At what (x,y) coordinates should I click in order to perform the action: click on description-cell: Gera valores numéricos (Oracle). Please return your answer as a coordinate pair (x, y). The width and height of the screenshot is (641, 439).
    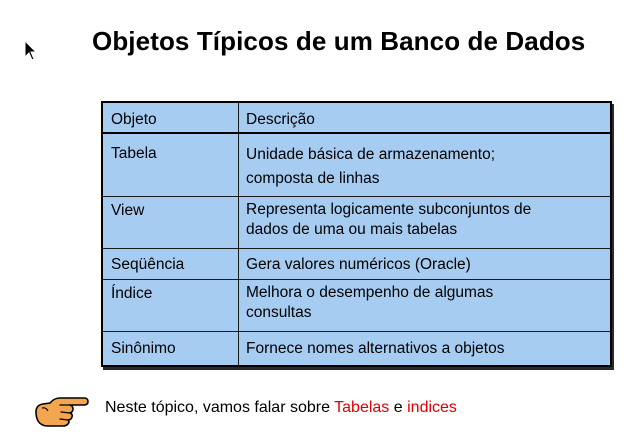
    Looking at the image, I should click on (426, 265).